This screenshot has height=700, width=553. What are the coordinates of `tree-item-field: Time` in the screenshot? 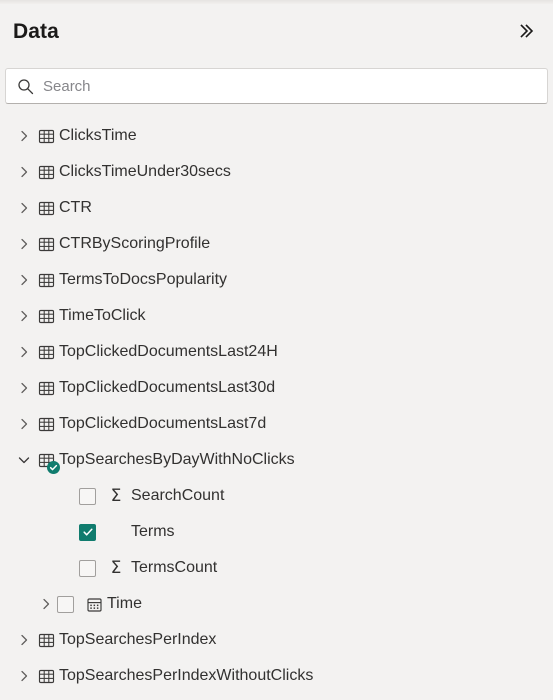 It's located at (276, 604).